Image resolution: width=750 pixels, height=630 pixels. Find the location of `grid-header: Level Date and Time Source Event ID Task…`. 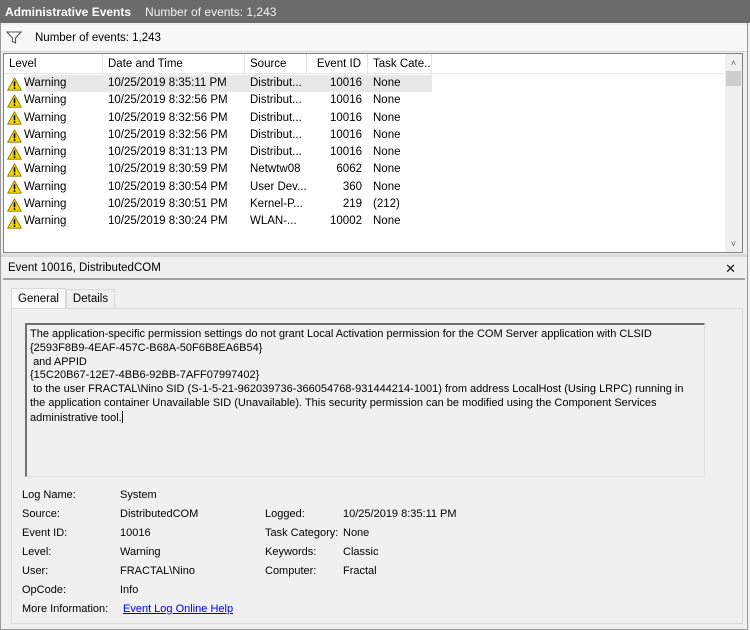

grid-header: Level Date and Time Source Event ID Task… is located at coordinates (365, 64).